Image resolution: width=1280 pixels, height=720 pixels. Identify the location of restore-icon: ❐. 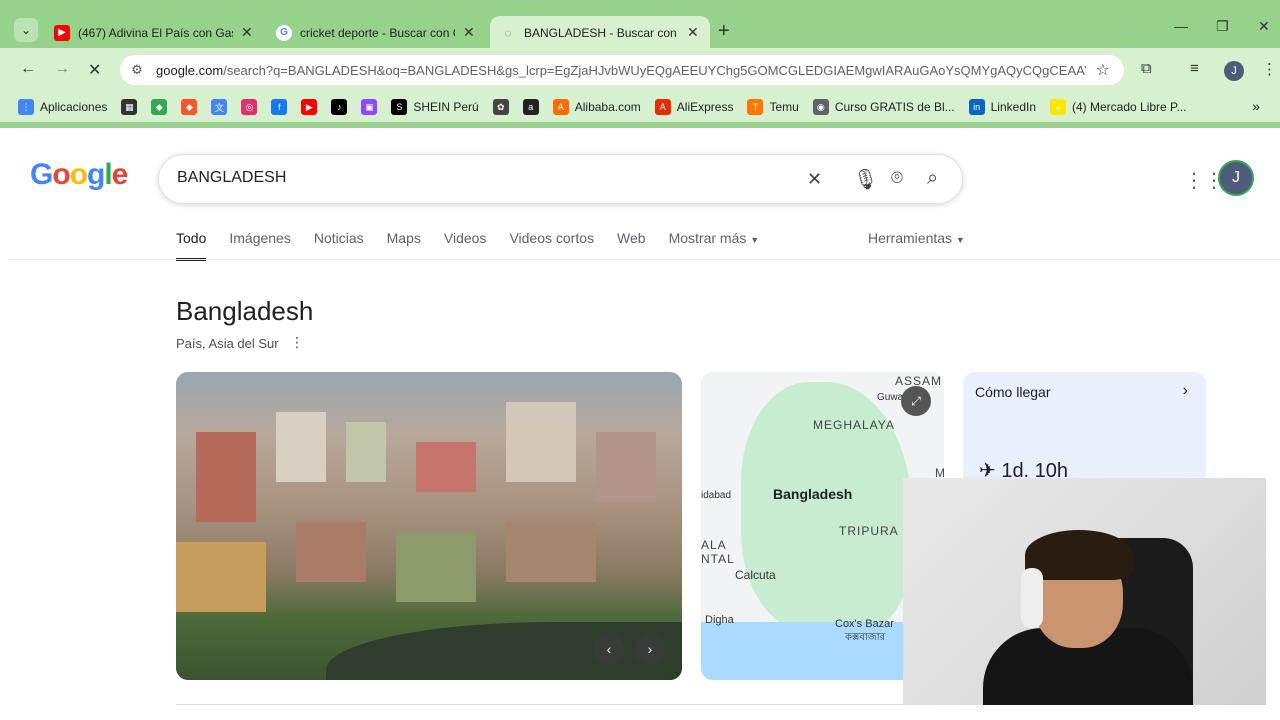
(1222, 26).